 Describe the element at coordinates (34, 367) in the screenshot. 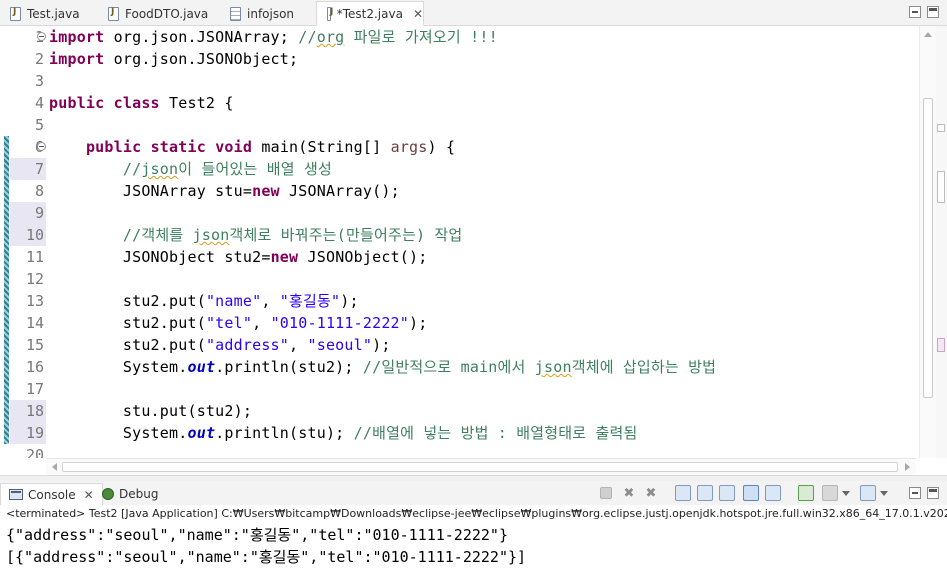

I see `line-number: 16` at that location.